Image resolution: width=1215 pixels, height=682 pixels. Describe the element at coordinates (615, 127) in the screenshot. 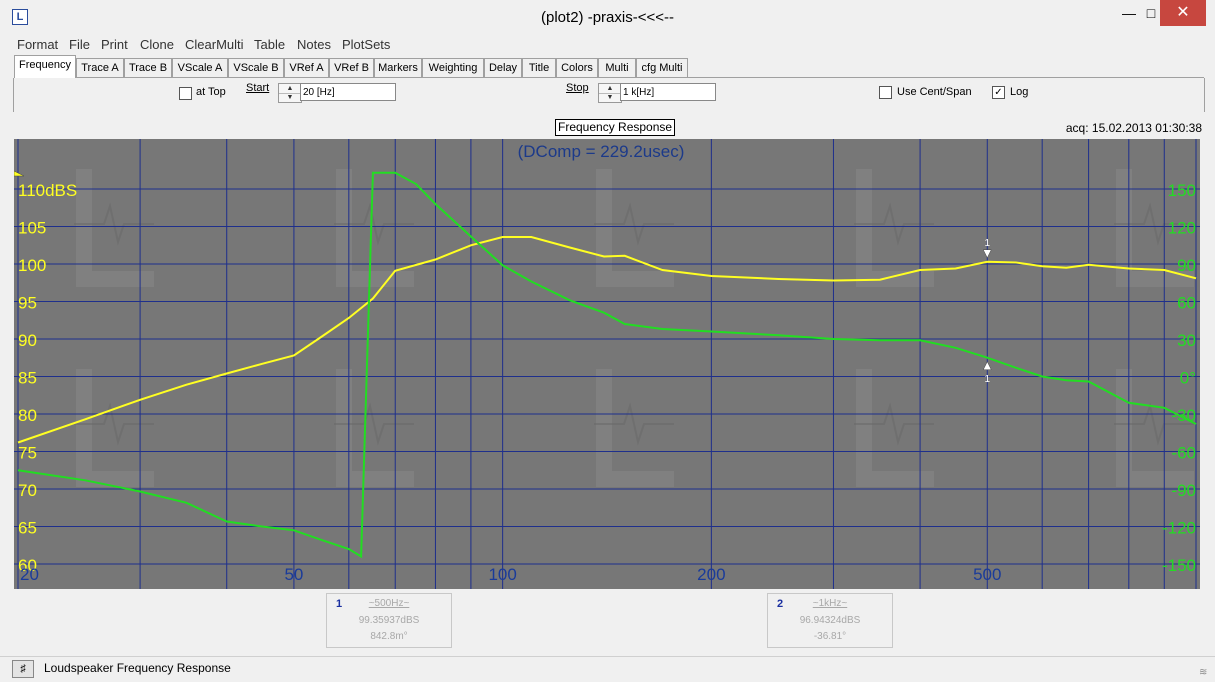

I see `plot-title: Frequency Response` at that location.